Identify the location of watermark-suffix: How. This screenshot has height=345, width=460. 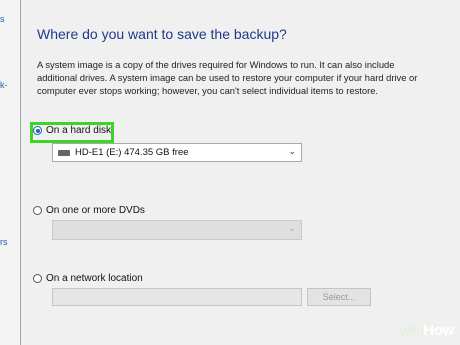
(438, 330).